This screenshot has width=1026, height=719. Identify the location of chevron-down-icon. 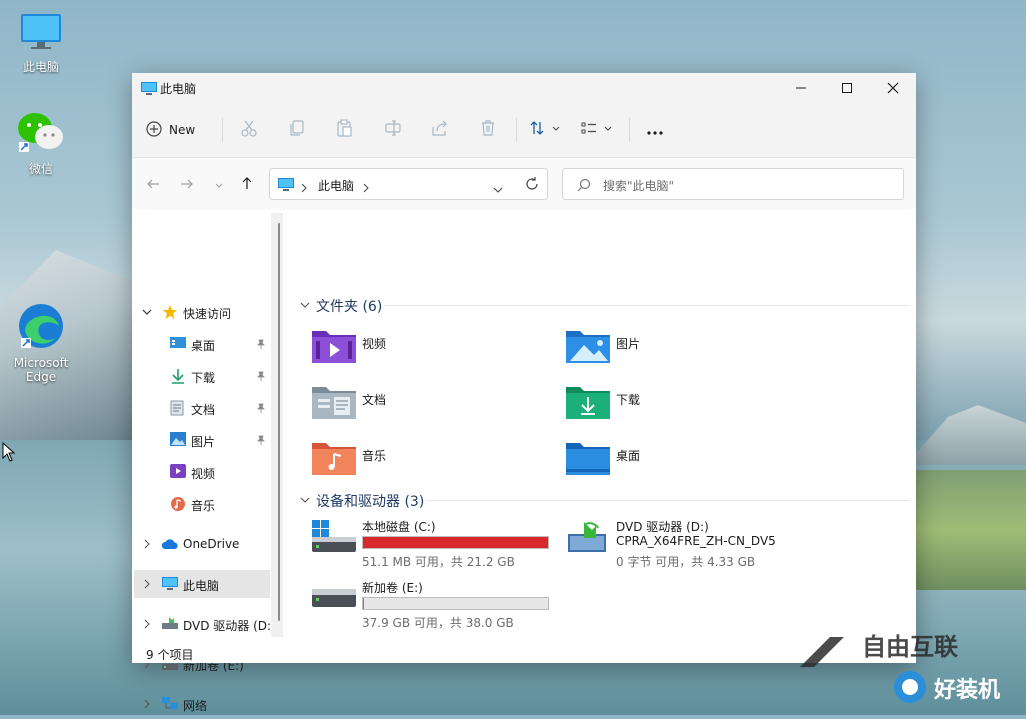
(305, 501).